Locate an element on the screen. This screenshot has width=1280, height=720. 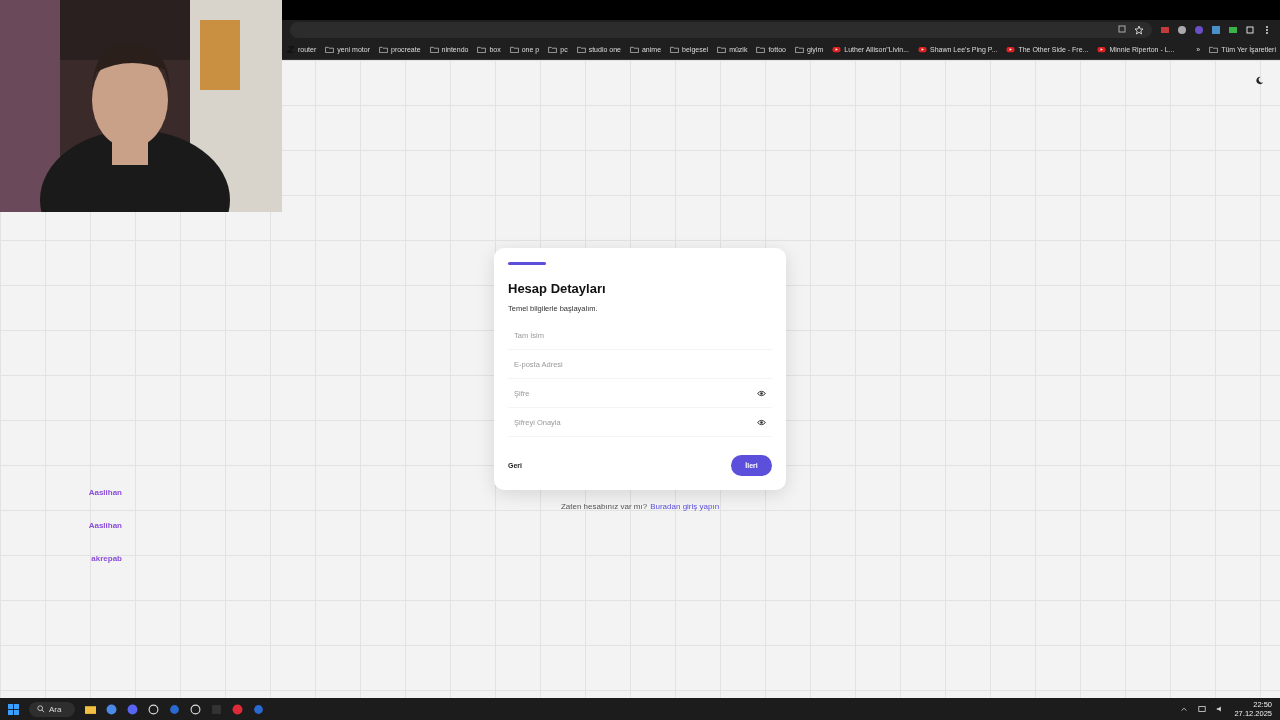
start-icon is located at coordinates (13, 709).